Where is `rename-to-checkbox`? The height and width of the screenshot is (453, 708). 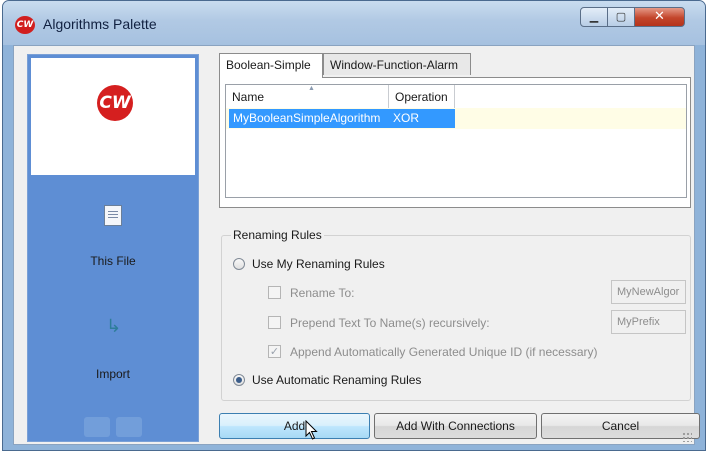
rename-to-checkbox is located at coordinates (274, 292).